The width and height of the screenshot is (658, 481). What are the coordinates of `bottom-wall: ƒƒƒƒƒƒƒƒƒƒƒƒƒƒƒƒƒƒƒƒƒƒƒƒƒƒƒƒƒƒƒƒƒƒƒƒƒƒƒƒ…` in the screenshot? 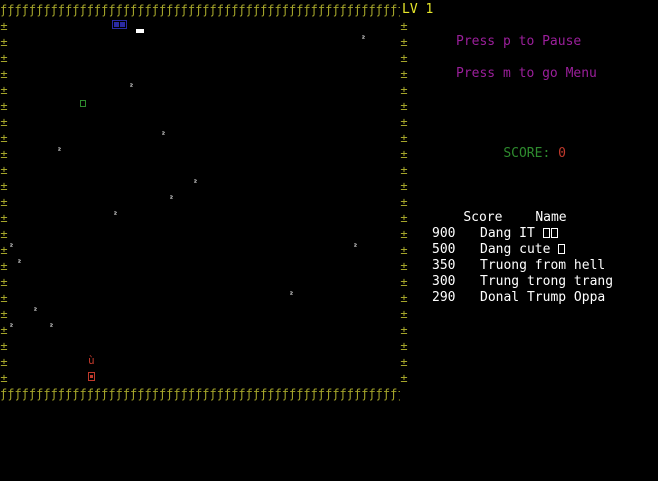 It's located at (200, 394).